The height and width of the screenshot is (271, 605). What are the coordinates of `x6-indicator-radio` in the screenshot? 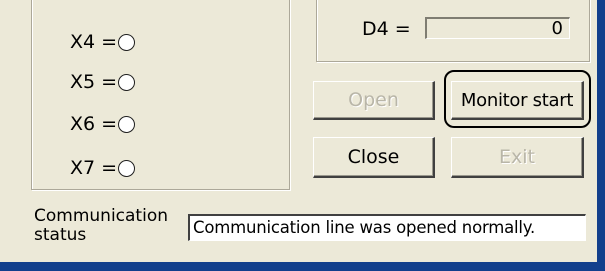 It's located at (126, 124).